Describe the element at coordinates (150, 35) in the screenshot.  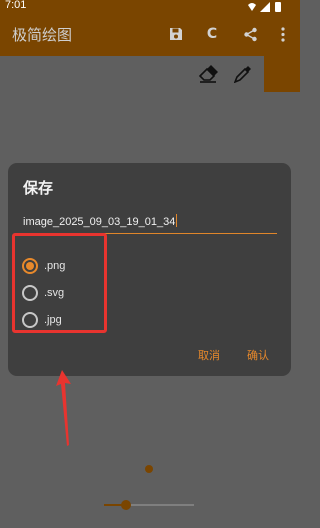
I see `app-bar: 极简绘图 C` at that location.